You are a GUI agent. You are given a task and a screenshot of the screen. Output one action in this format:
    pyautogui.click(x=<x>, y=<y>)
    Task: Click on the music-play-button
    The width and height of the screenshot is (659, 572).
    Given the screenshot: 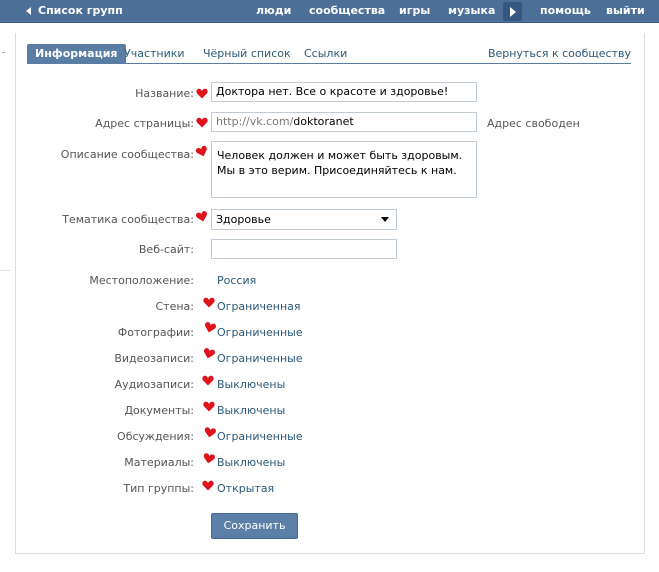 What is the action you would take?
    pyautogui.click(x=512, y=11)
    